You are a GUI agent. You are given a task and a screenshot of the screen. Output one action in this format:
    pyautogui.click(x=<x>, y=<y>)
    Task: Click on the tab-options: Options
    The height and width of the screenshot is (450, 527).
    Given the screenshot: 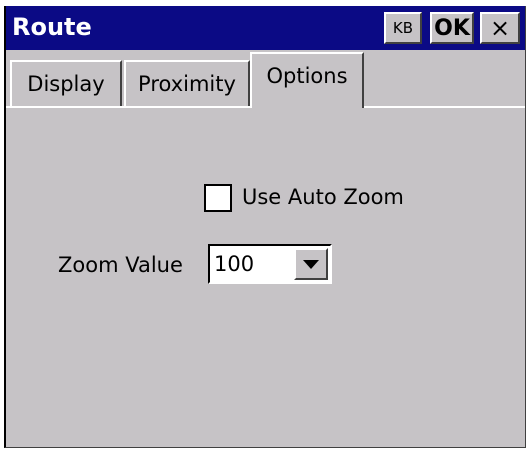 What is the action you would take?
    pyautogui.click(x=307, y=80)
    